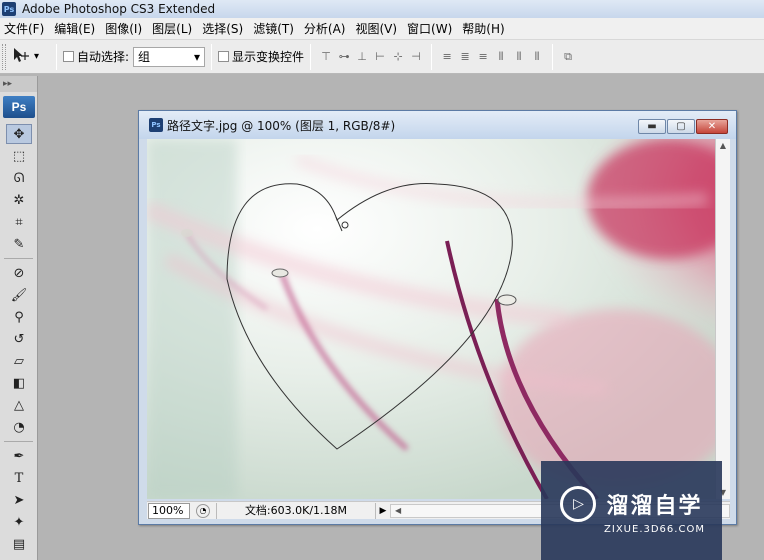 This screenshot has width=764, height=560. I want to click on document-title: 路径文字.jpg @ 100% (图层 1, RGB/8#), so click(281, 125).